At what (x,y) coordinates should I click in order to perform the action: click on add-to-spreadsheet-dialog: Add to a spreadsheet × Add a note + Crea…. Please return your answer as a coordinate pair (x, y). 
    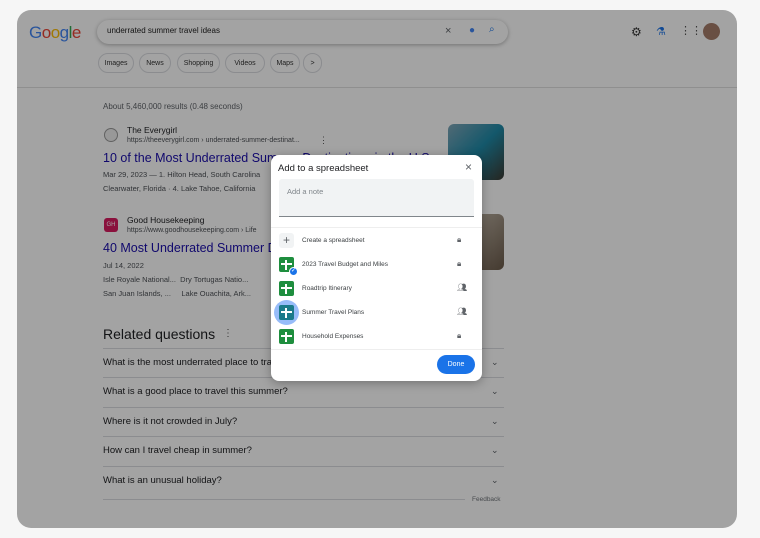
    Looking at the image, I should click on (376, 268).